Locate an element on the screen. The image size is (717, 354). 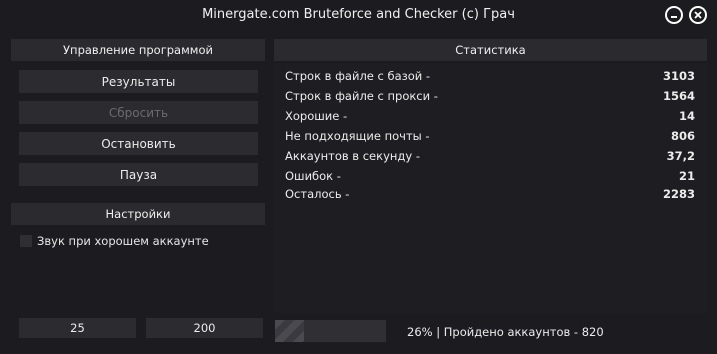
control-header-label: Управление программой is located at coordinates (138, 50).